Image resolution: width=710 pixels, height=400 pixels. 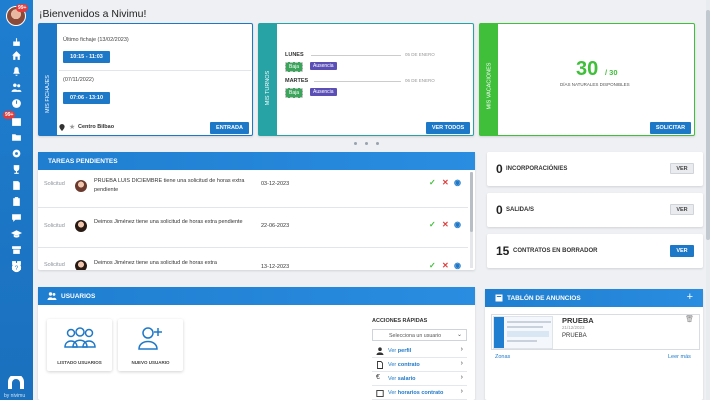 I want to click on euro-icon: €, so click(x=378, y=377).